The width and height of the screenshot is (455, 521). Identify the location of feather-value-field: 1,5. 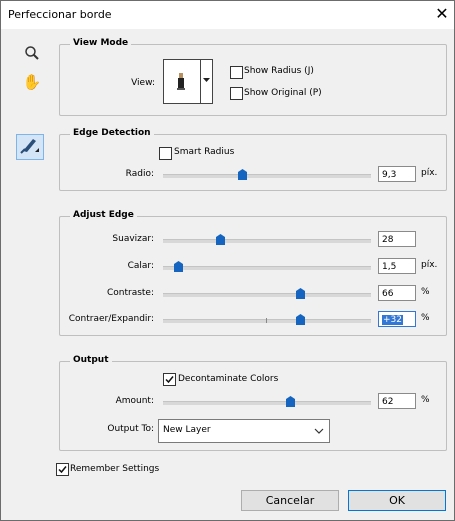
(397, 266).